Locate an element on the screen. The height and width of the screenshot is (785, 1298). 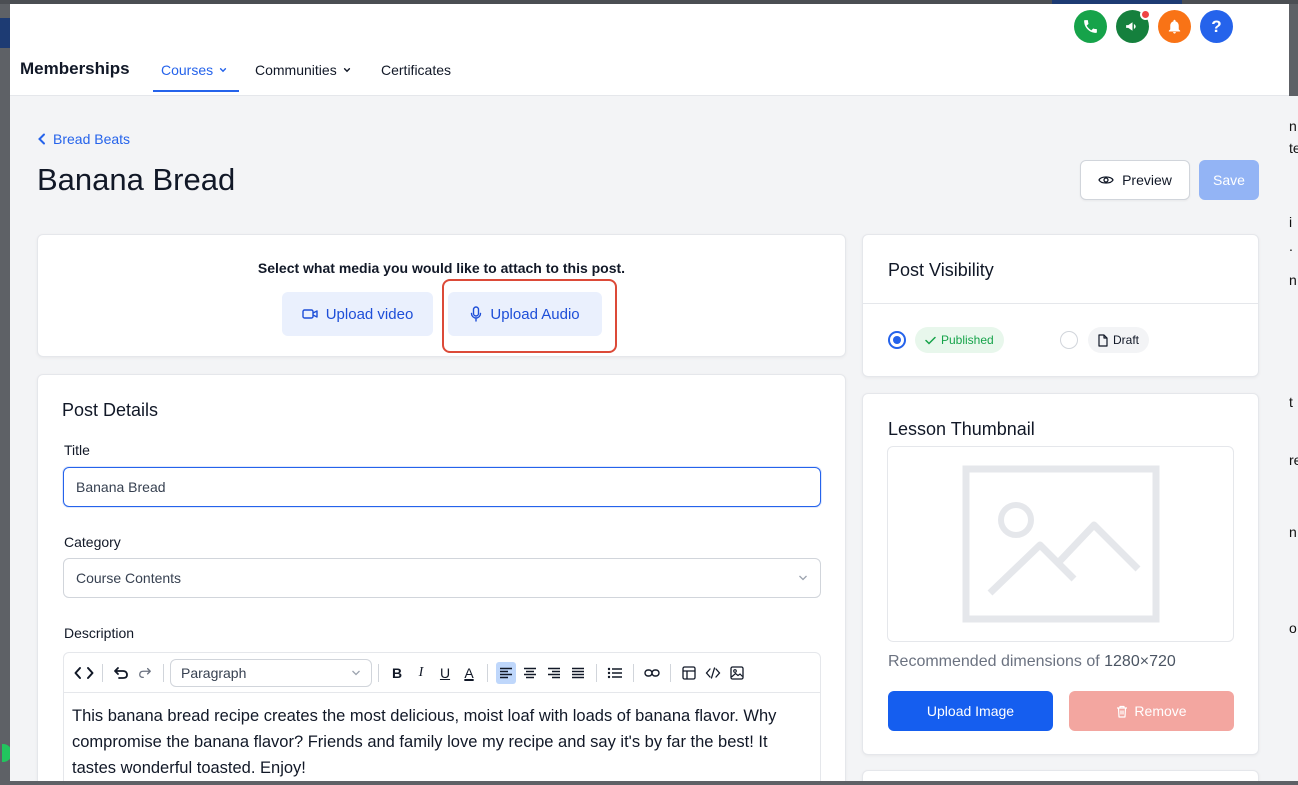
align-justify-icon is located at coordinates (578, 672).